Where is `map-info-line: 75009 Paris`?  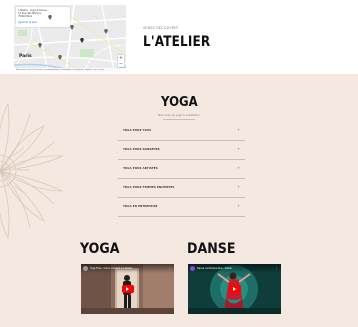
map-info-line: 75009 Paris is located at coordinates (25, 17).